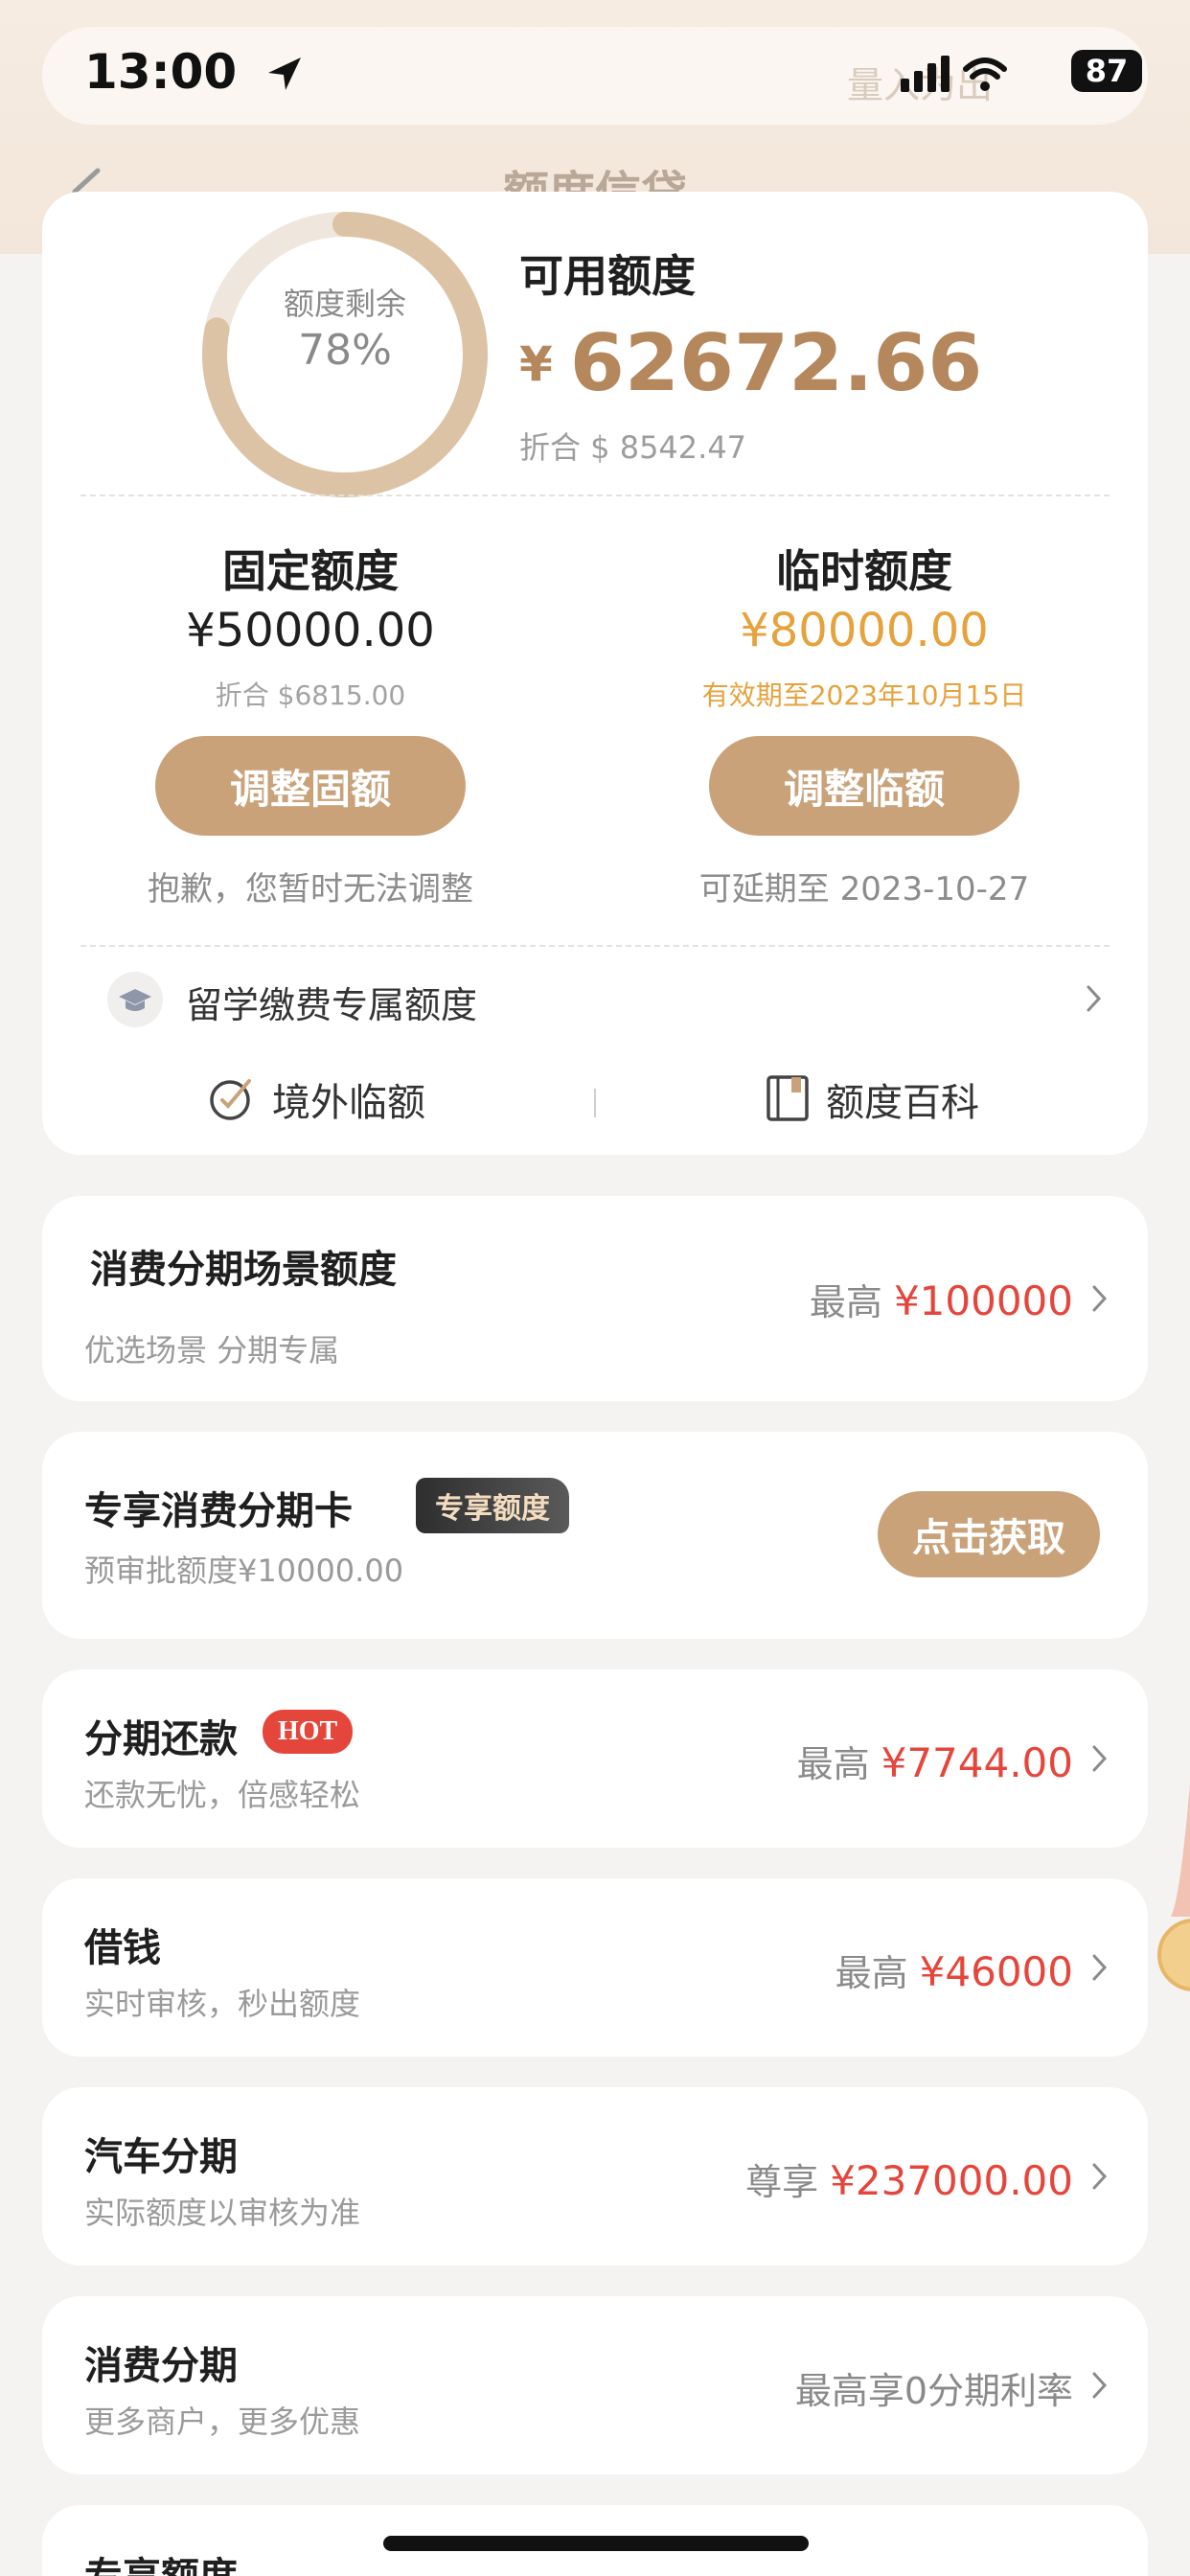  I want to click on list-item: 消费分期 更多商户，更多优惠 最高享0分期利率, so click(595, 2385).